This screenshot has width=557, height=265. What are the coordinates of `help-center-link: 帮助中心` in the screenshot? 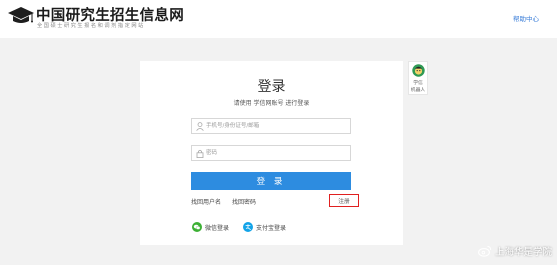 It's located at (526, 18).